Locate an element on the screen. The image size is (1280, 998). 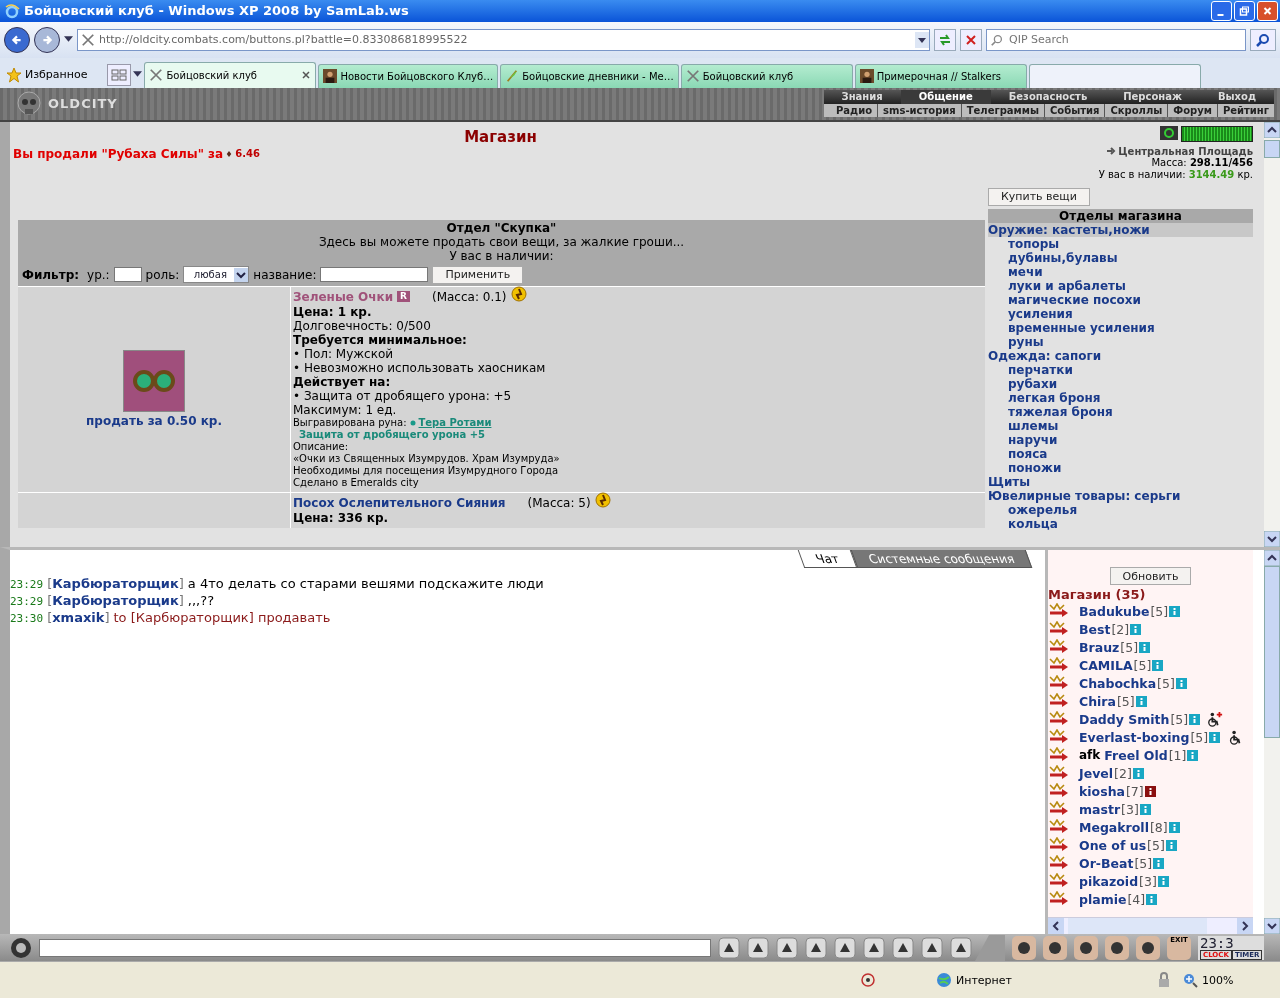
category-link: перчатки is located at coordinates (1120, 369).